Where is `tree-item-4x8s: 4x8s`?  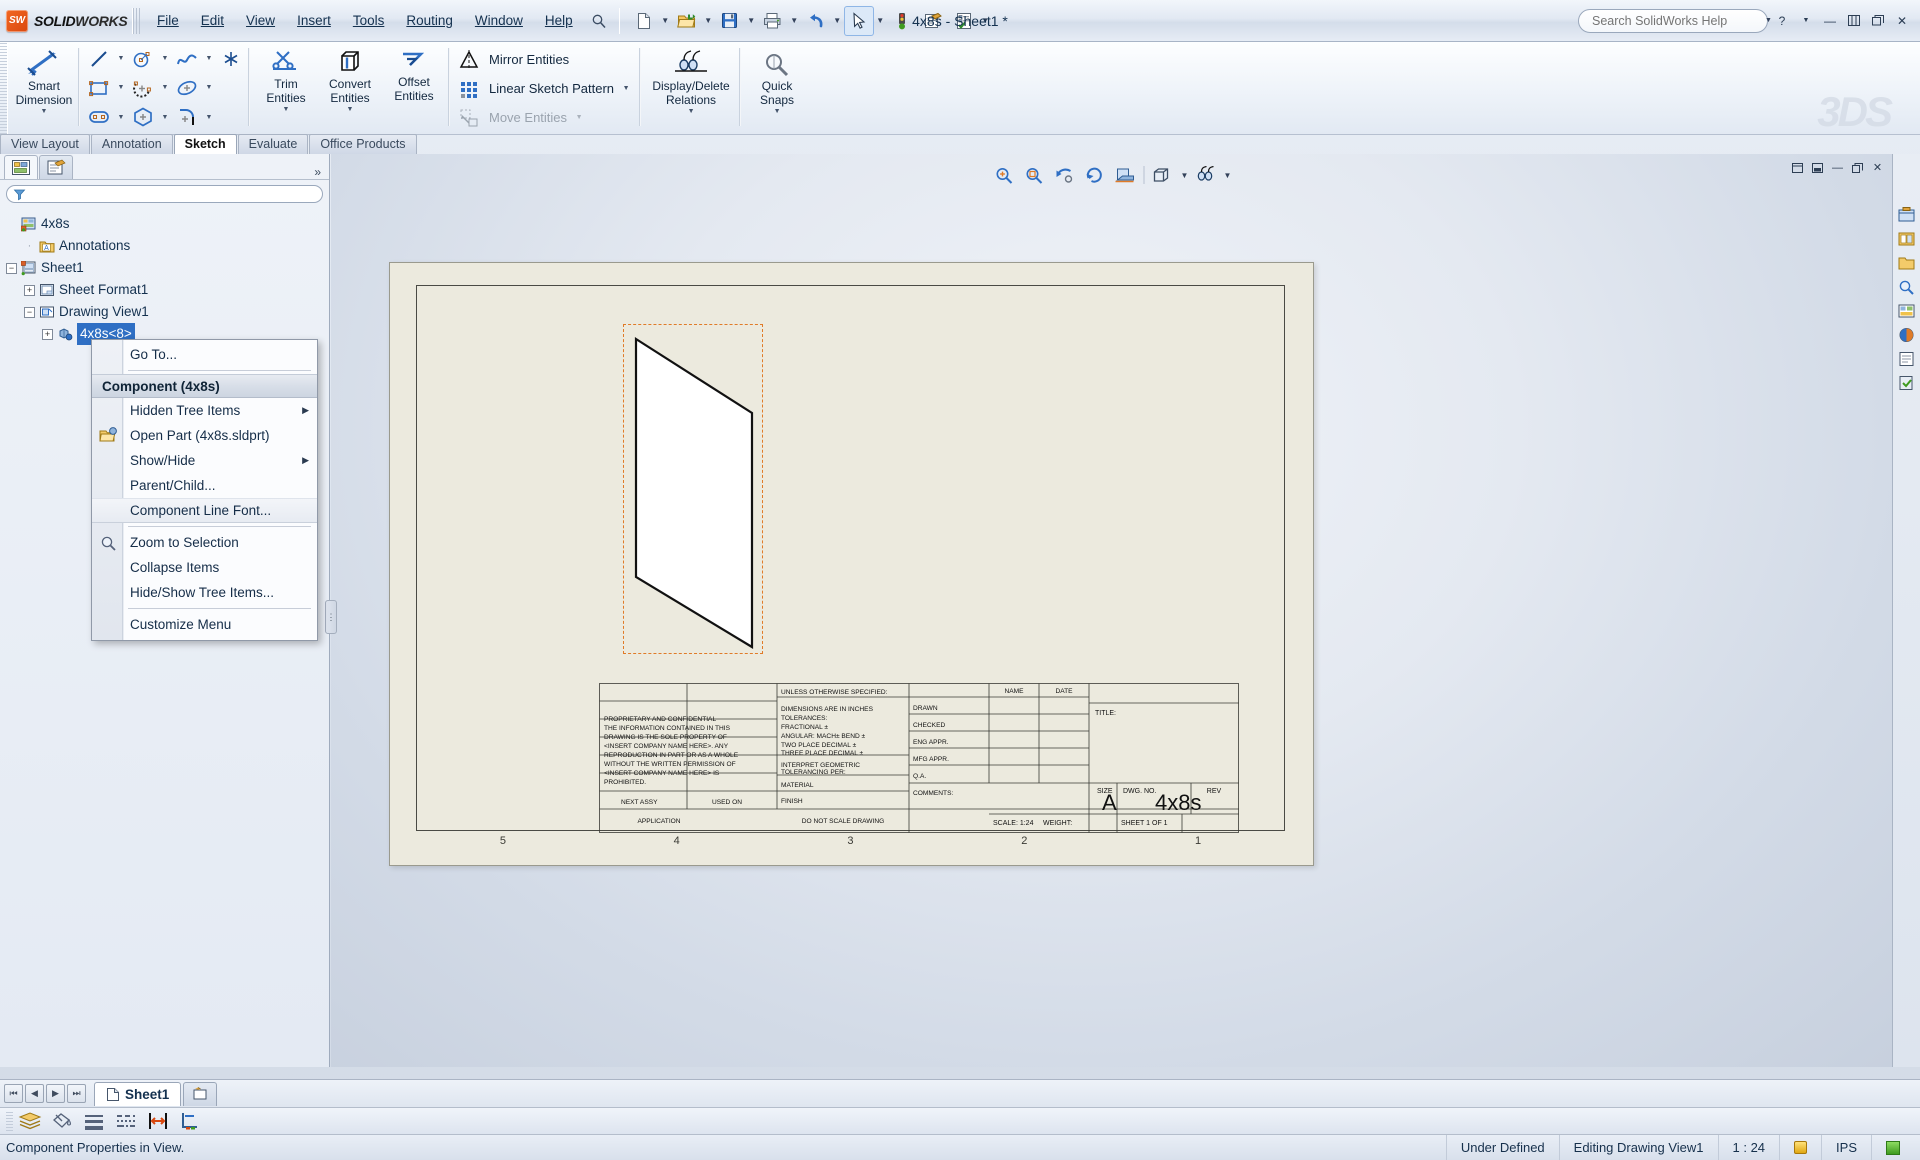
tree-item-4x8s: 4x8s is located at coordinates (166, 224).